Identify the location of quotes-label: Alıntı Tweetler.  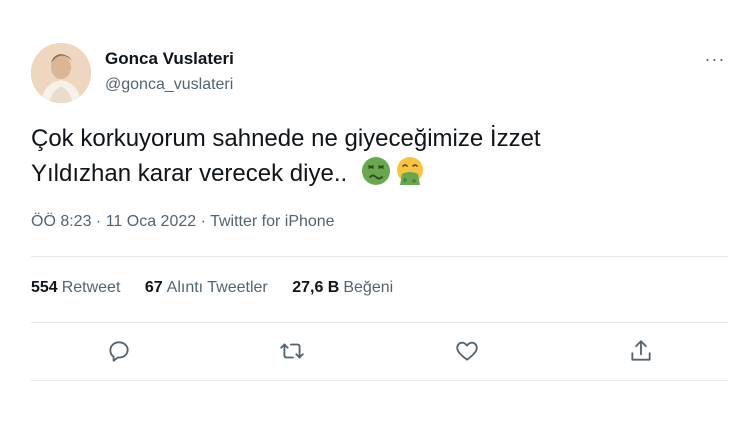
(217, 287).